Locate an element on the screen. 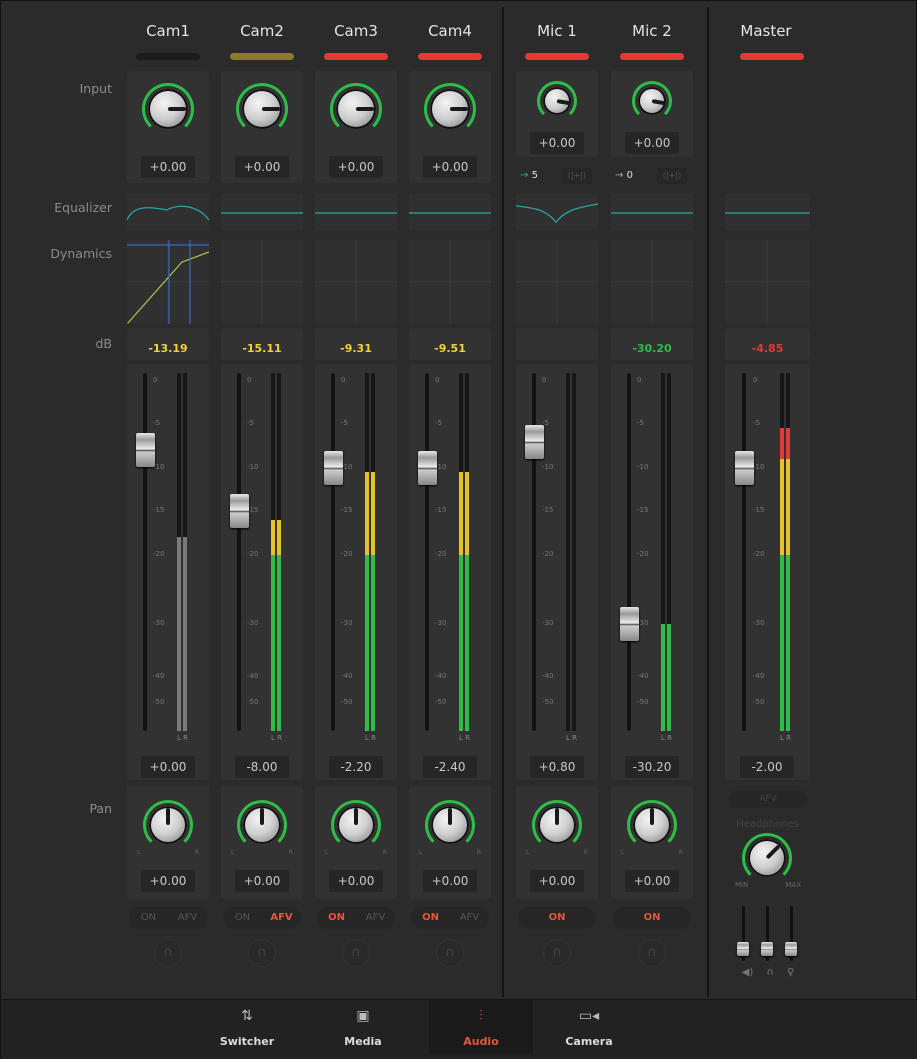 The height and width of the screenshot is (1059, 917). channel-cam2-afv-button: AFV is located at coordinates (281, 918).